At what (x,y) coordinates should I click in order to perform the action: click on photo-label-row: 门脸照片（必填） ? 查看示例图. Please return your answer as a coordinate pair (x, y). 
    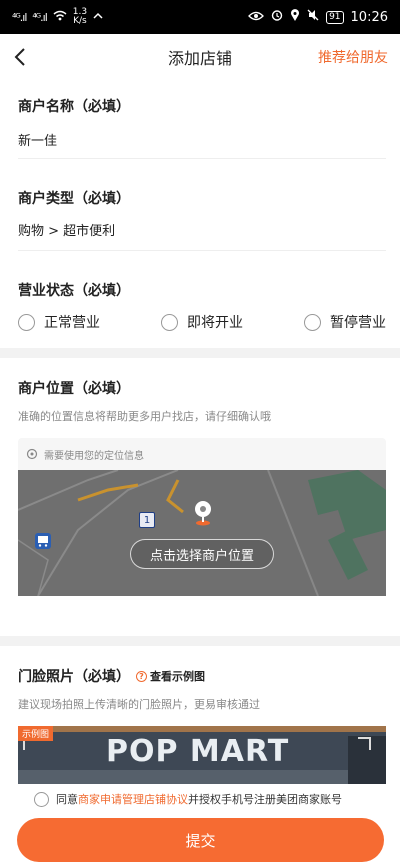
    Looking at the image, I should click on (111, 676).